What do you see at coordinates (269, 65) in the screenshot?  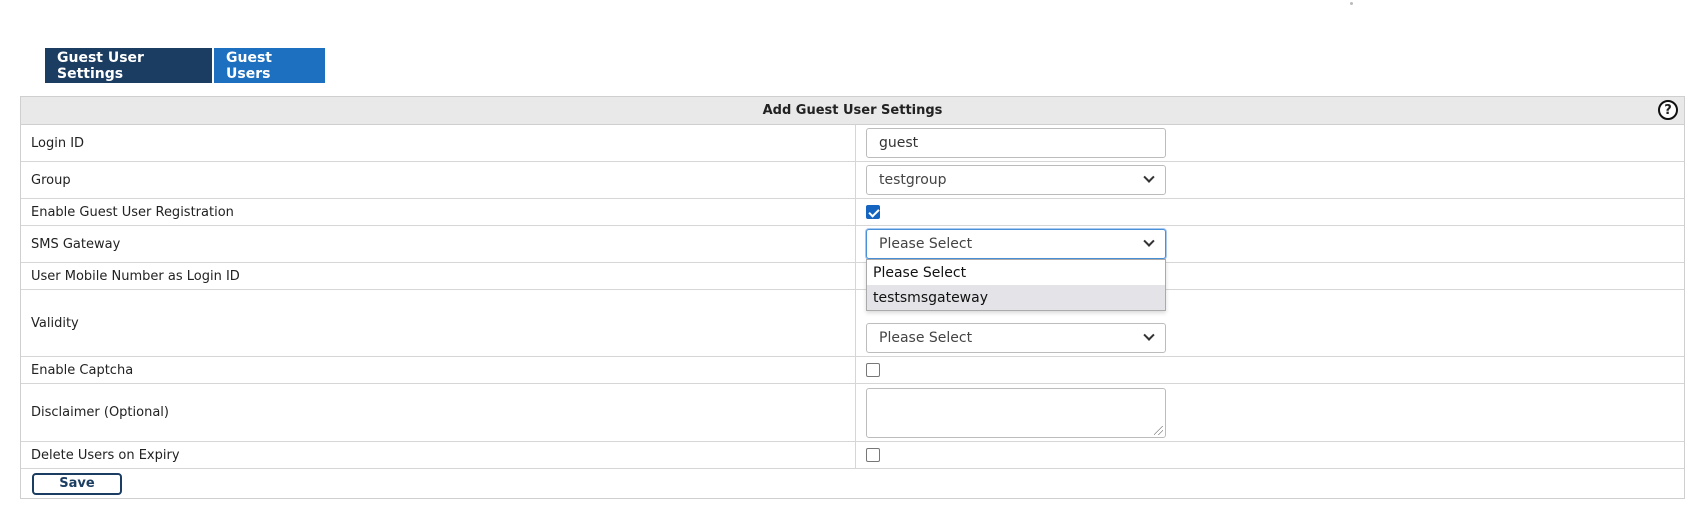 I see `tab-guest-users: Guest Users` at bounding box center [269, 65].